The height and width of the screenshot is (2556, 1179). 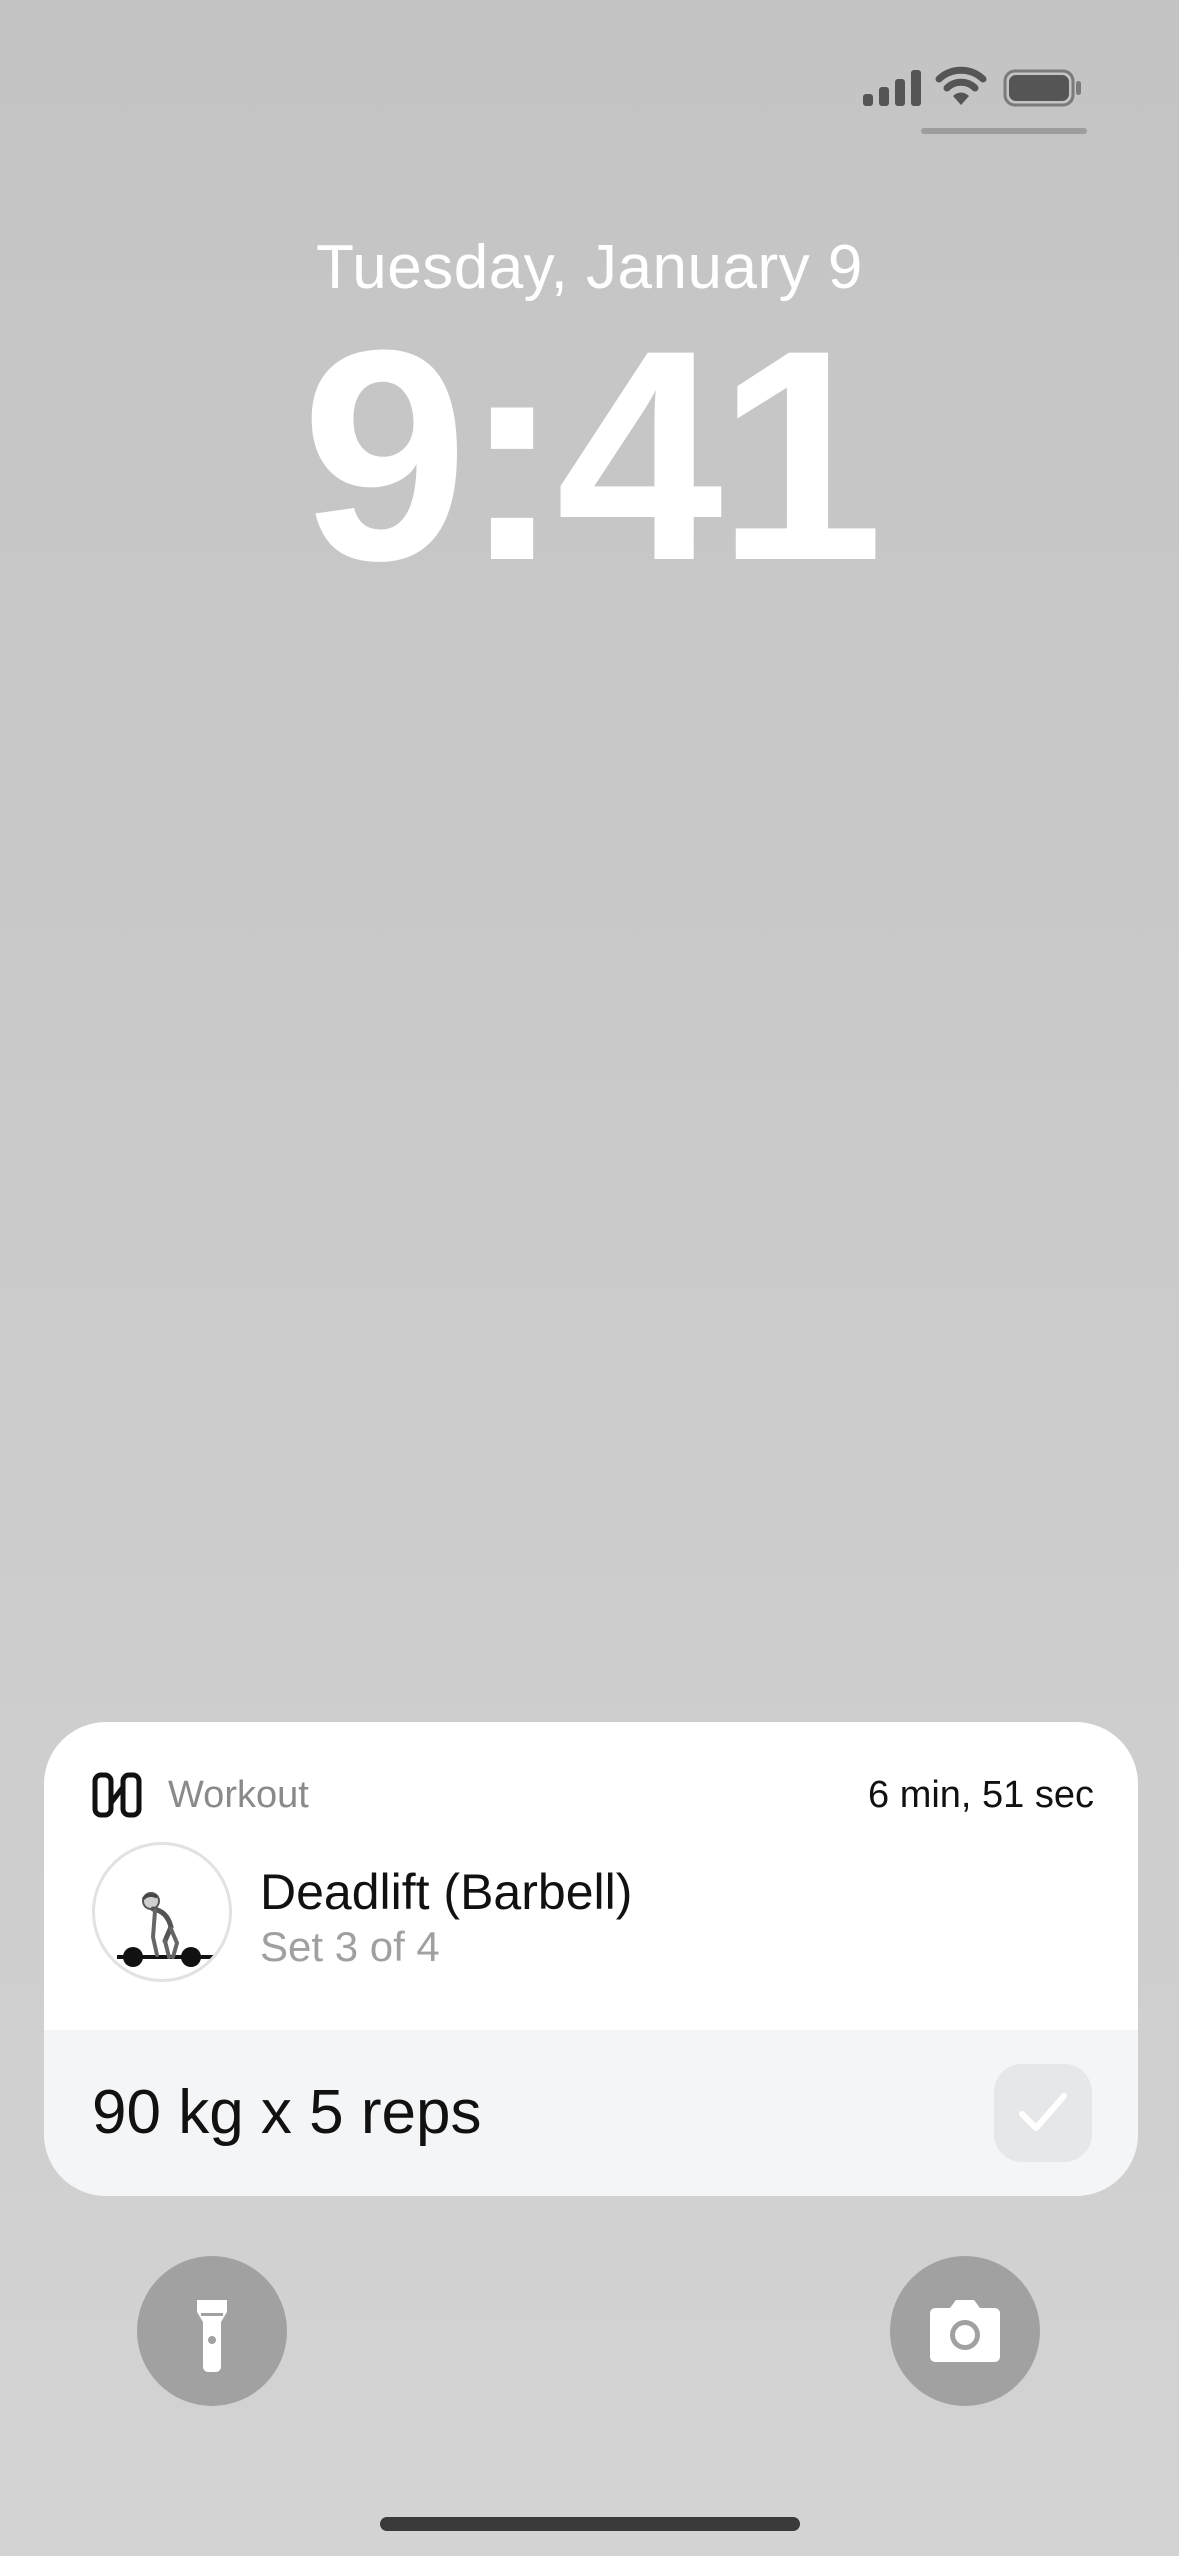 What do you see at coordinates (117, 1795) in the screenshot?
I see `app-logo-icon` at bounding box center [117, 1795].